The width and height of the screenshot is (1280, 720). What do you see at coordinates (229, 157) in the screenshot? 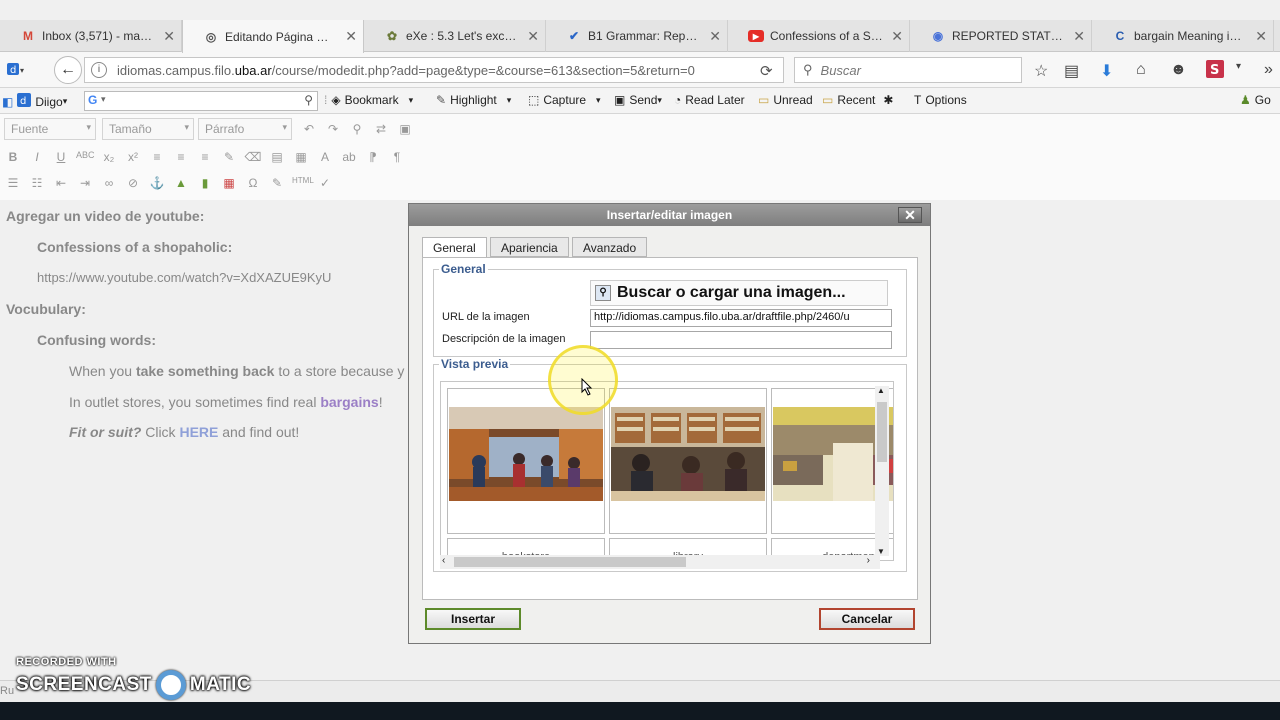
I see `clean-icon: ✎` at bounding box center [229, 157].